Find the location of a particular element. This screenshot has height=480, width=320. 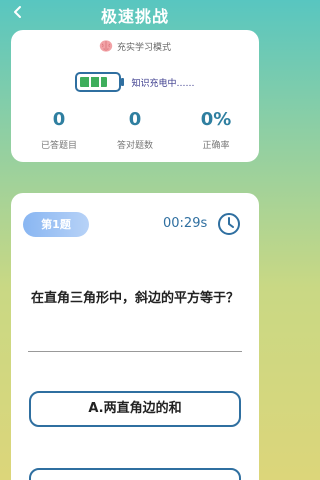

stat-accuracy: 0% 正确率 is located at coordinates (216, 130).